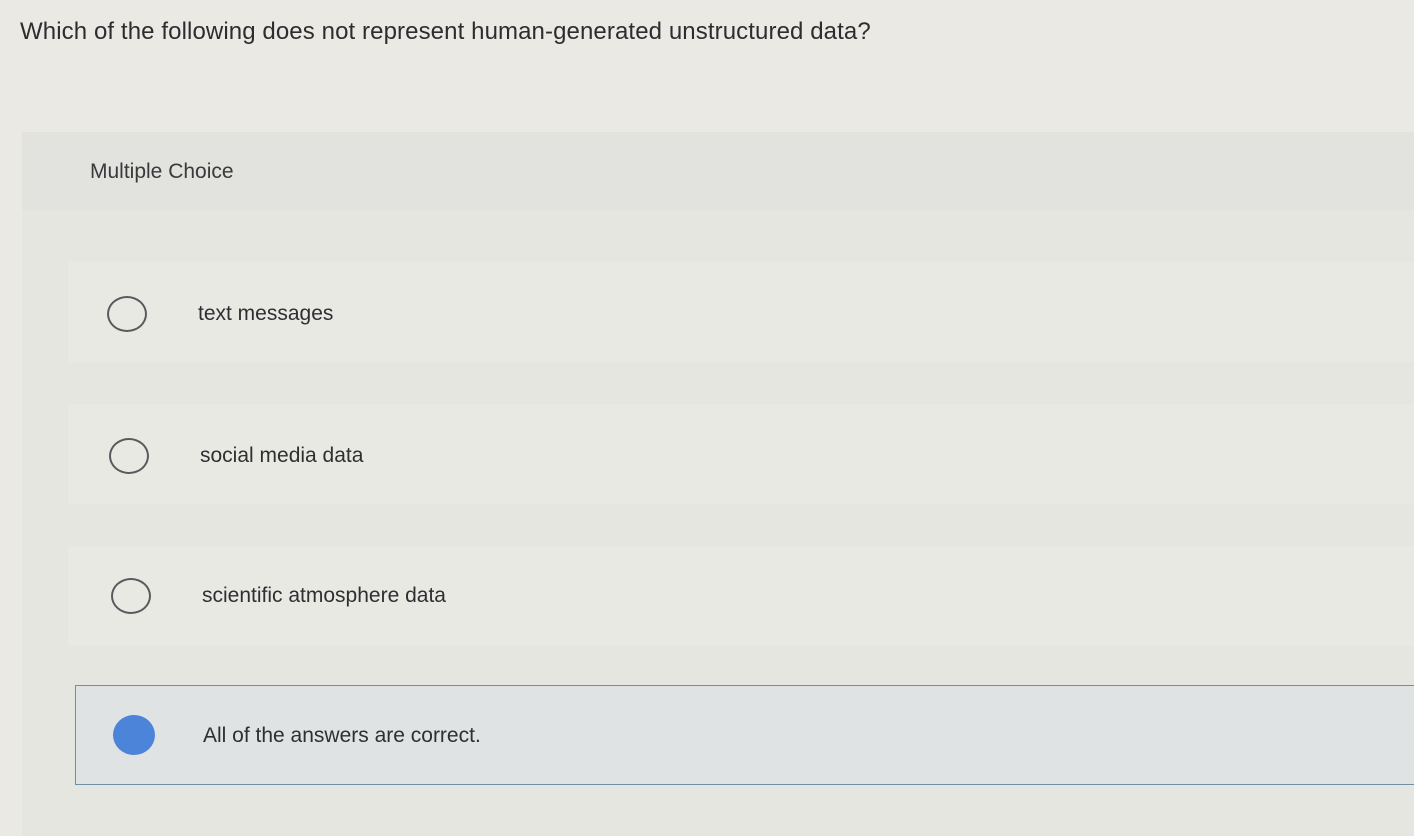  Describe the element at coordinates (266, 313) in the screenshot. I see `option-label: text messages` at that location.